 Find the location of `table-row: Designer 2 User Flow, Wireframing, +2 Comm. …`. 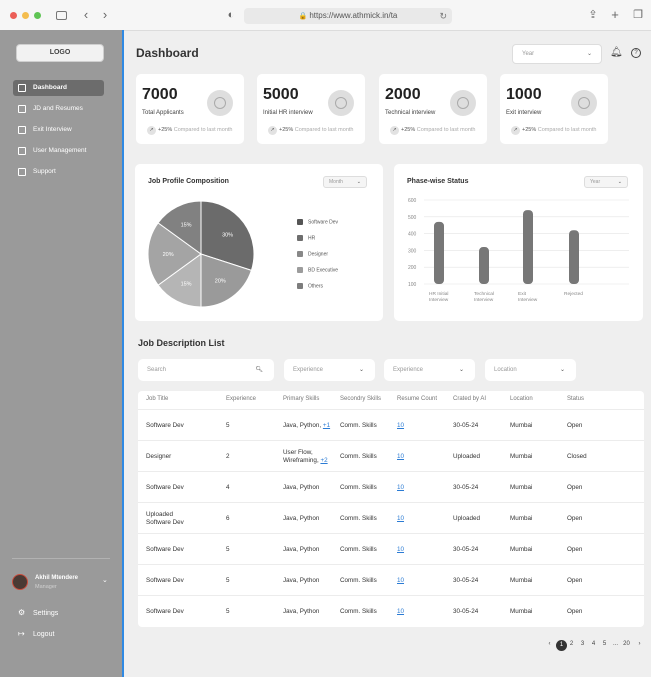

table-row: Designer 2 User Flow, Wireframing, +2 Comm. … is located at coordinates (391, 455).